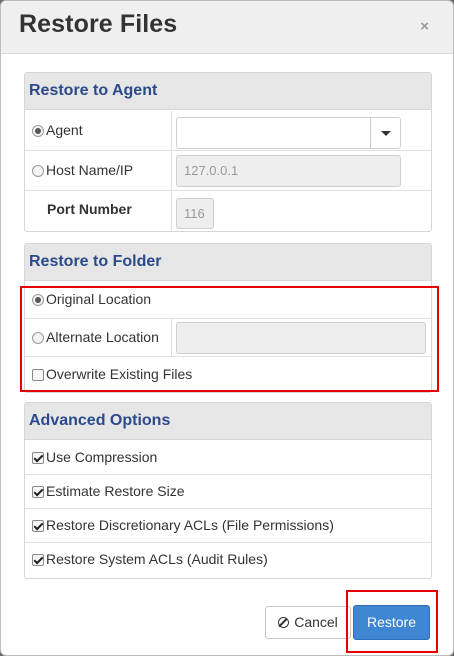 This screenshot has width=454, height=656. What do you see at coordinates (316, 622) in the screenshot?
I see `cancel-label: Cancel` at bounding box center [316, 622].